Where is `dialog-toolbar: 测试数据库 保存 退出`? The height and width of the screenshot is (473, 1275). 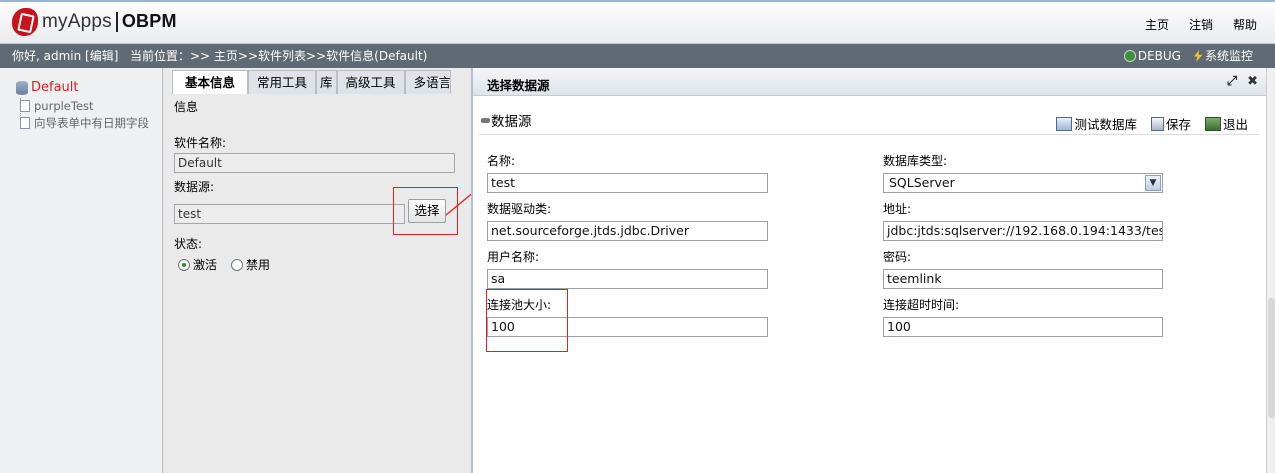
dialog-toolbar: 测试数据库 保存 退出 is located at coordinates (1152, 123).